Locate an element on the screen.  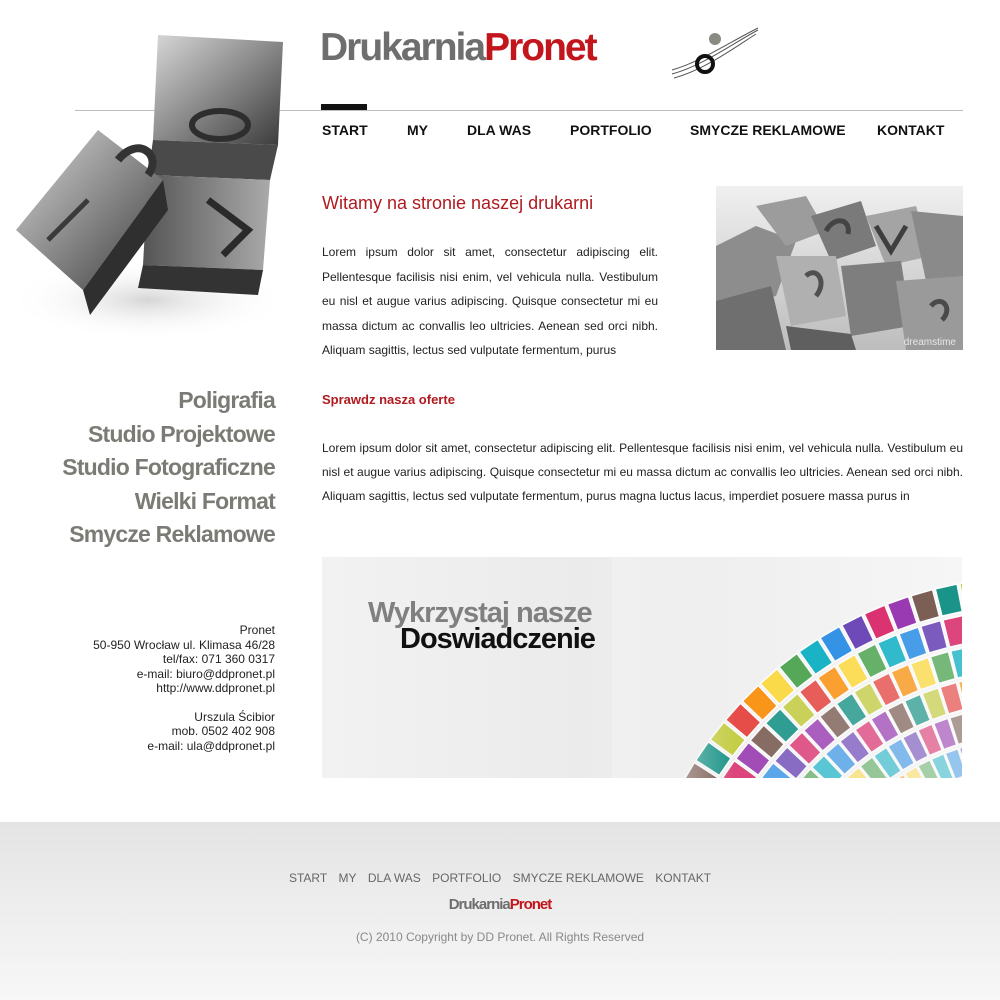
service-studio-fotograficzne: Studio Fotograficzne is located at coordinates (169, 468).